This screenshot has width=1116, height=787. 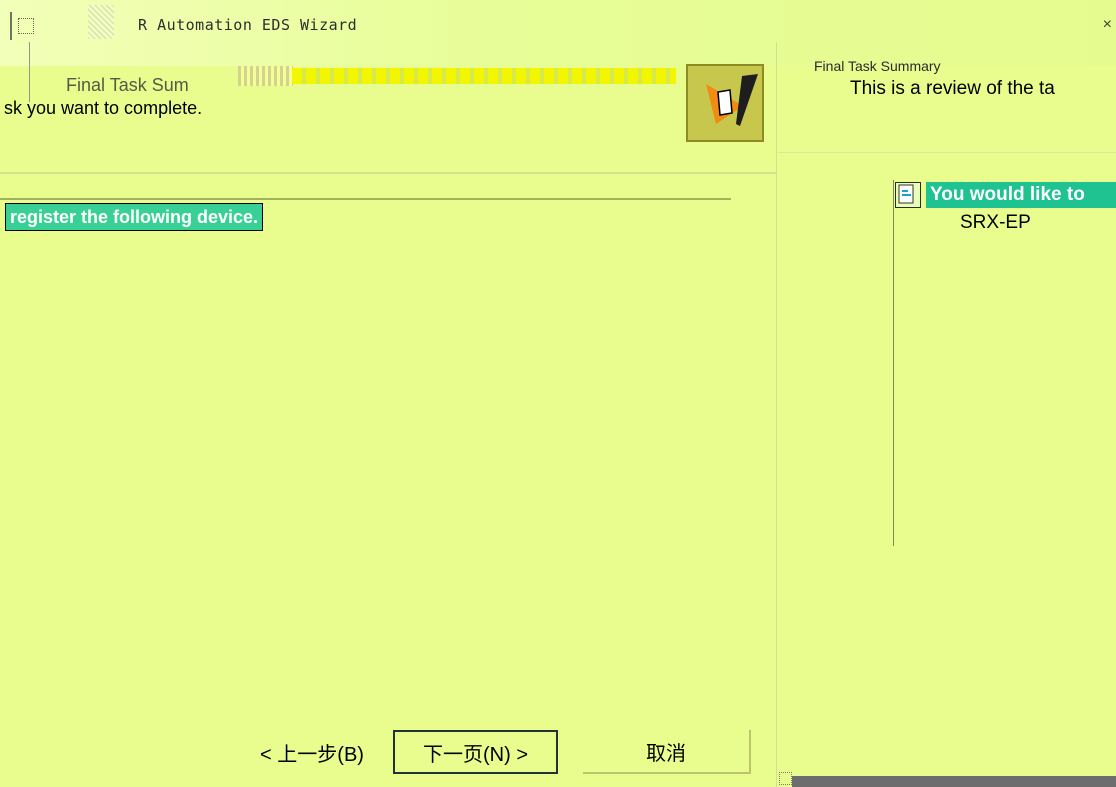 I want to click on document-icon, so click(x=908, y=195).